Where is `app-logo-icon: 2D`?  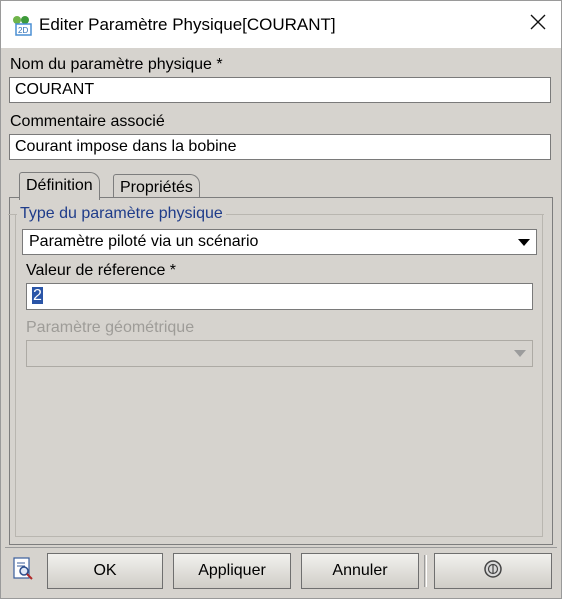 app-logo-icon: 2D is located at coordinates (21, 25).